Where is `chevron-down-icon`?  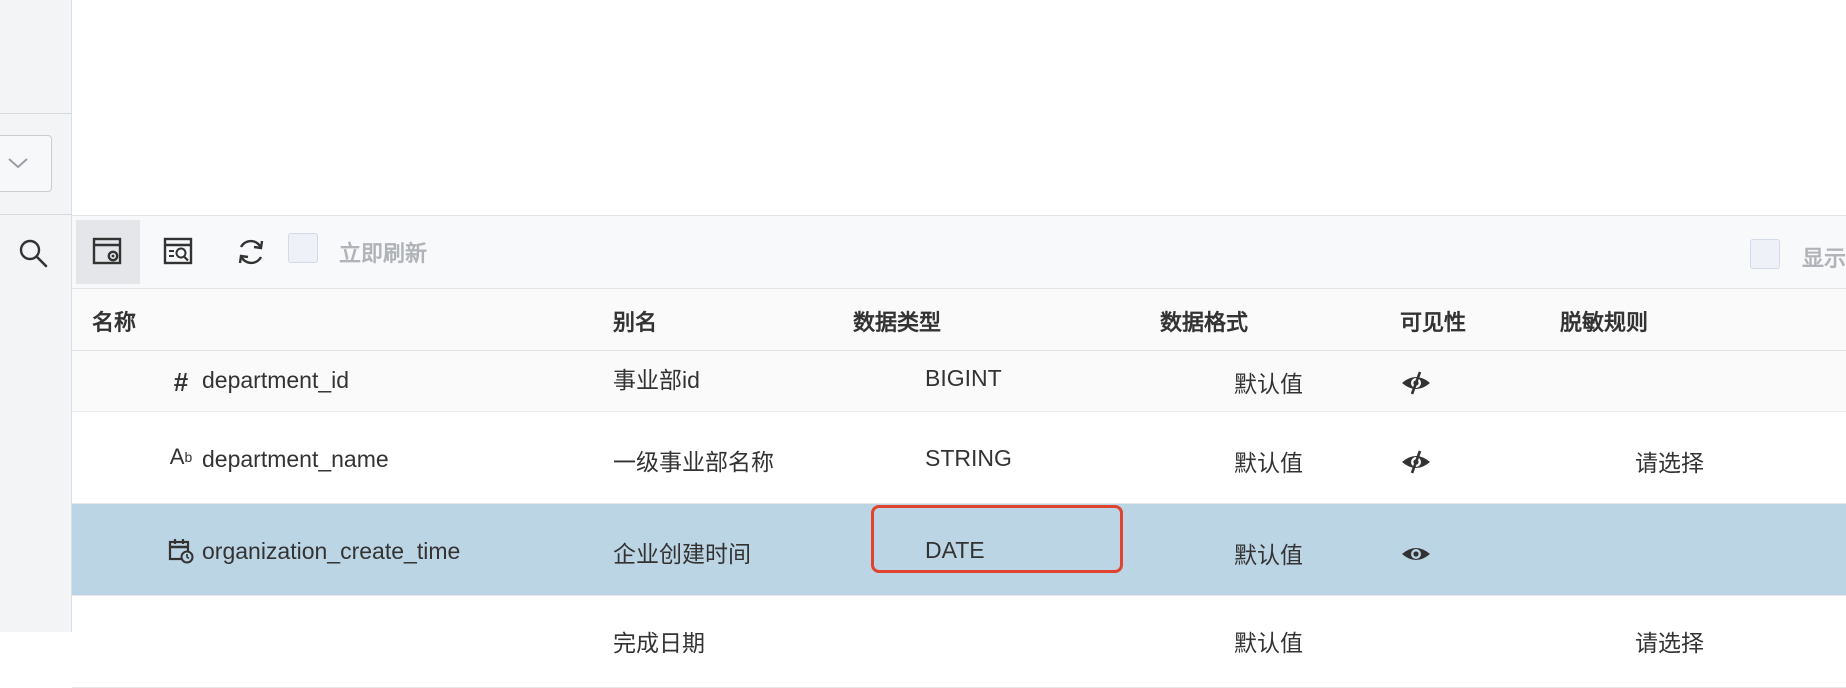
chevron-down-icon is located at coordinates (18, 163).